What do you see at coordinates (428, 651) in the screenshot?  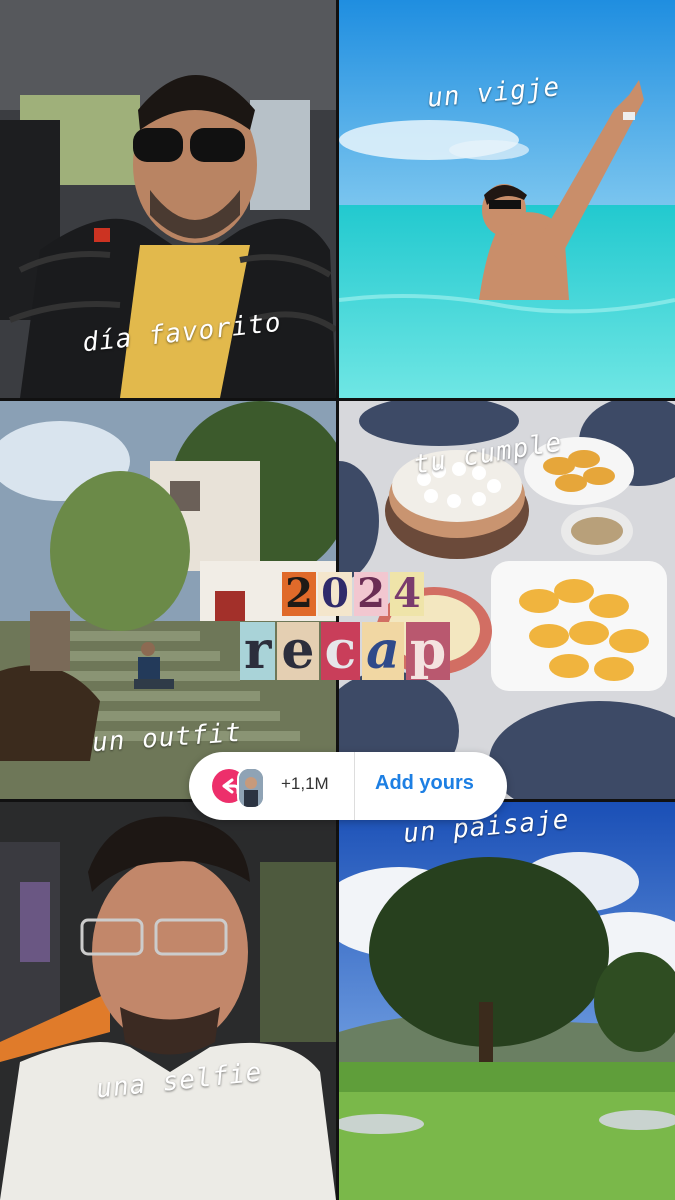 I see `sticker-char: p` at bounding box center [428, 651].